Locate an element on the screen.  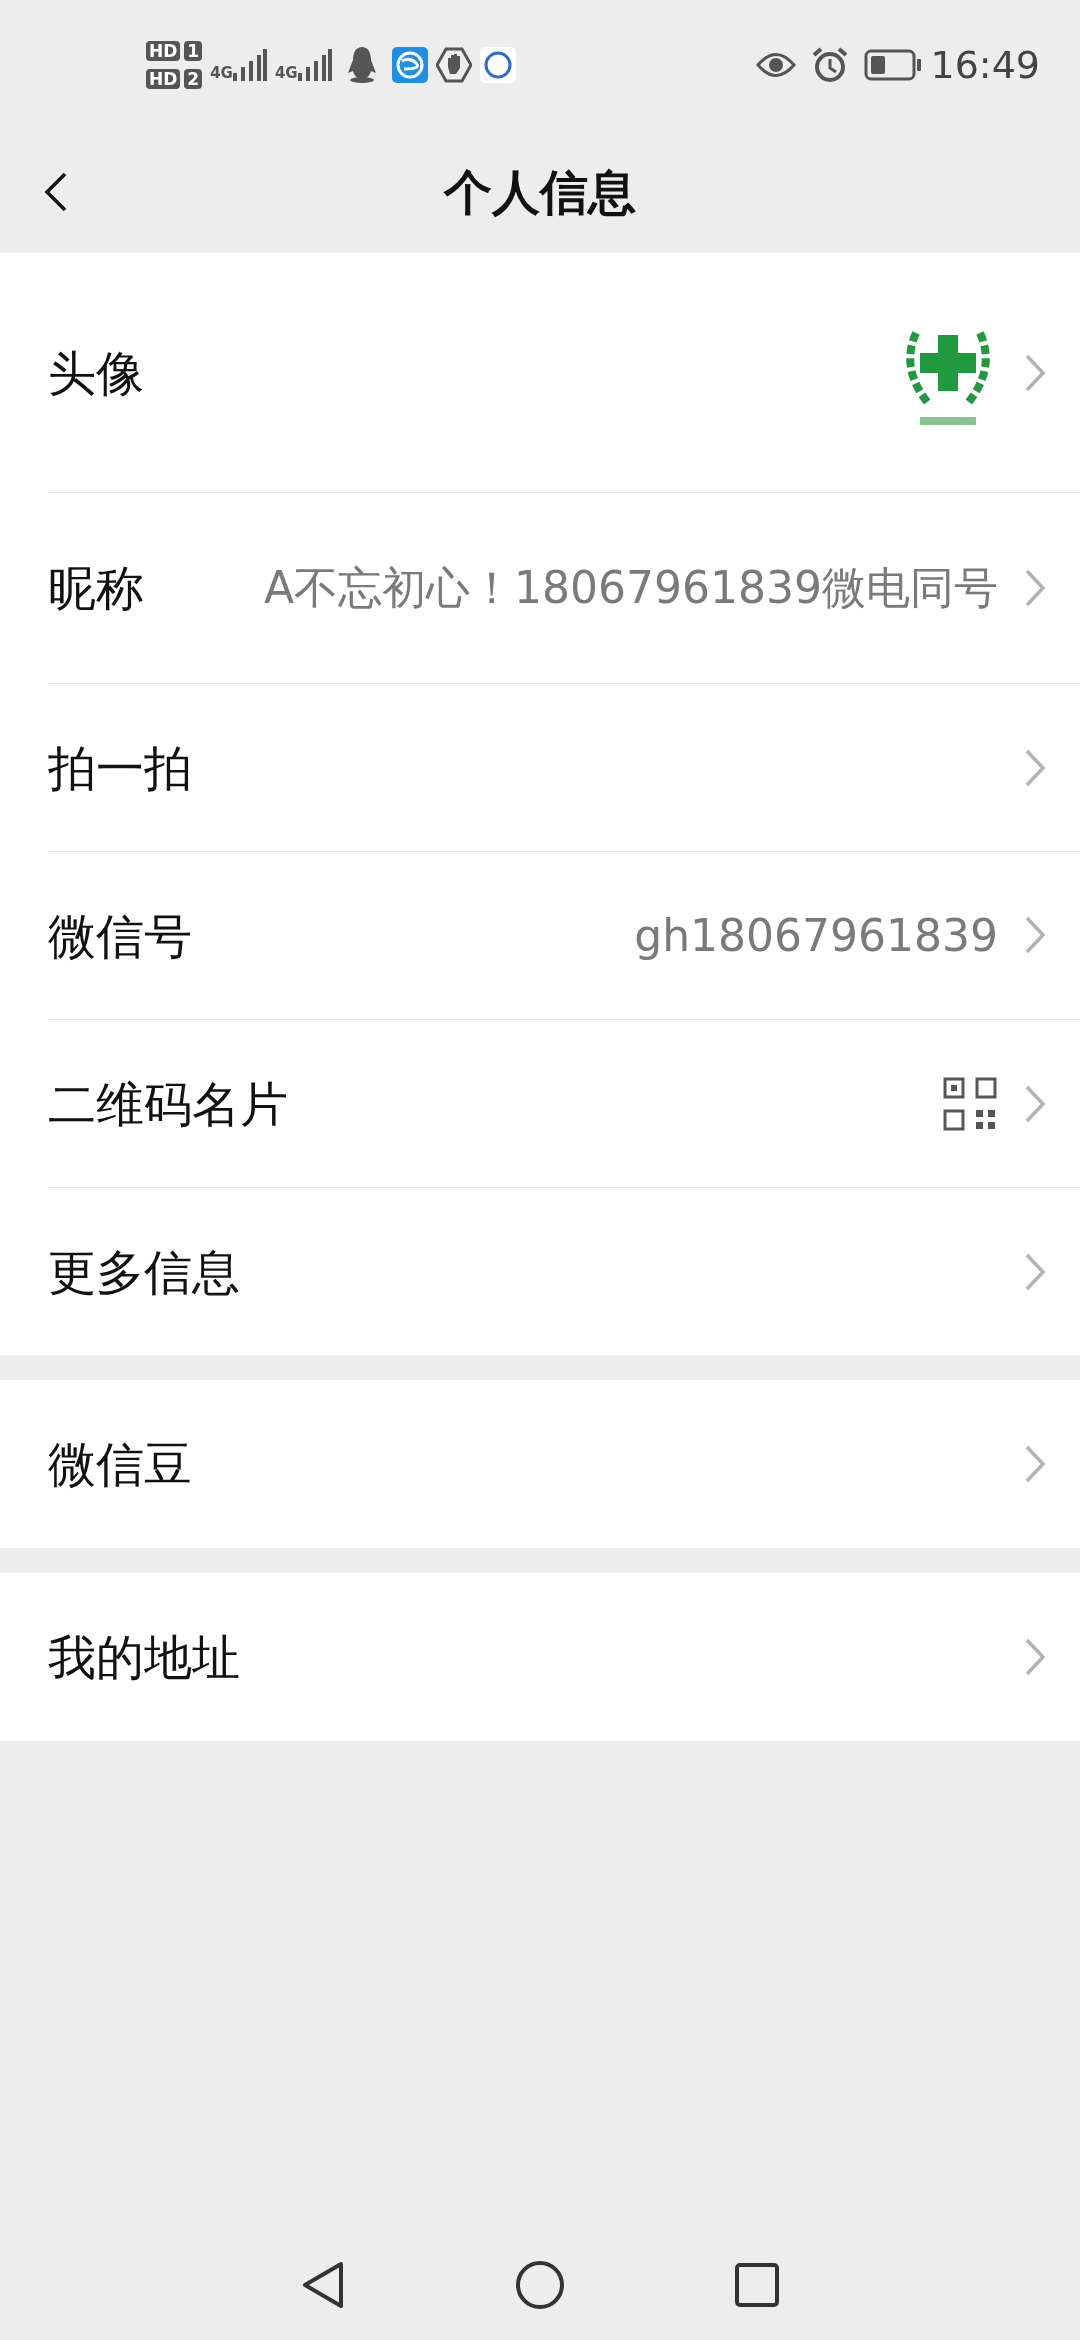
hand-icon is located at coordinates (453, 65).